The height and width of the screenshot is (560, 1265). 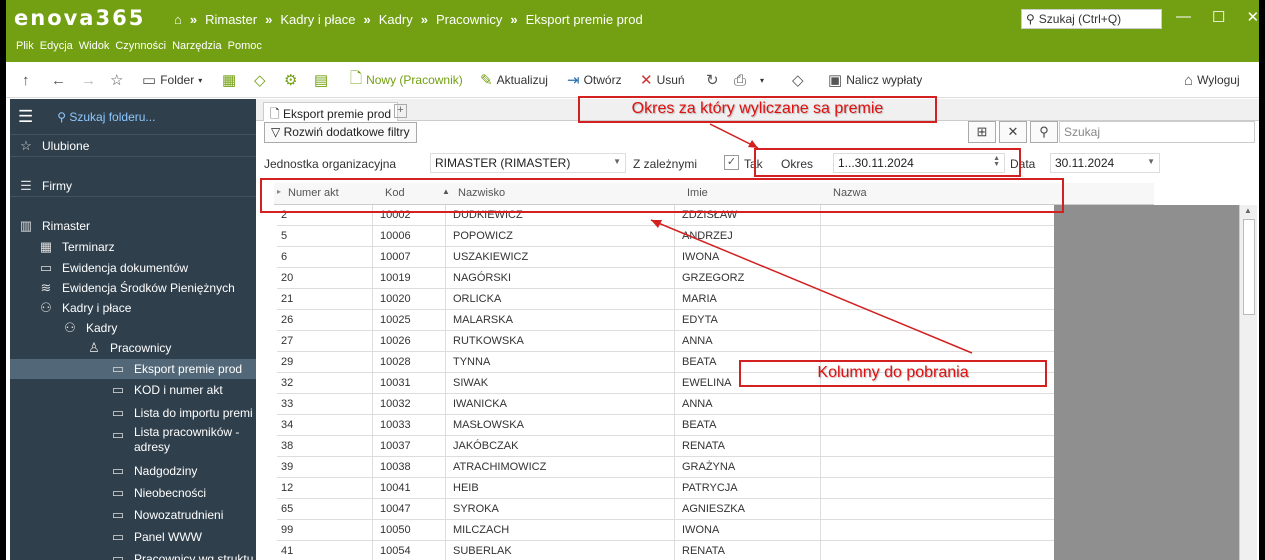 I want to click on sidebar-item-lista-do-importu: ▭ Lista do importu premi, so click(x=131, y=413).